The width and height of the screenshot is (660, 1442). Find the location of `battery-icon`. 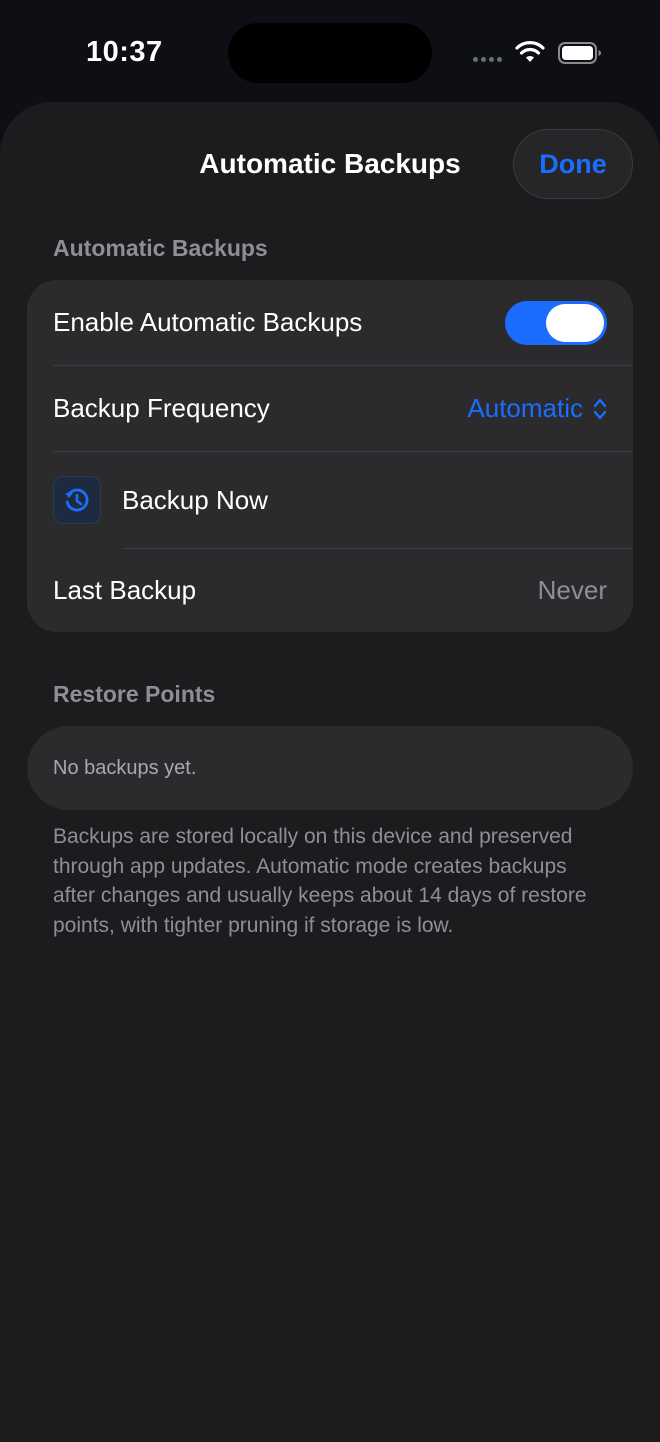

battery-icon is located at coordinates (579, 53).